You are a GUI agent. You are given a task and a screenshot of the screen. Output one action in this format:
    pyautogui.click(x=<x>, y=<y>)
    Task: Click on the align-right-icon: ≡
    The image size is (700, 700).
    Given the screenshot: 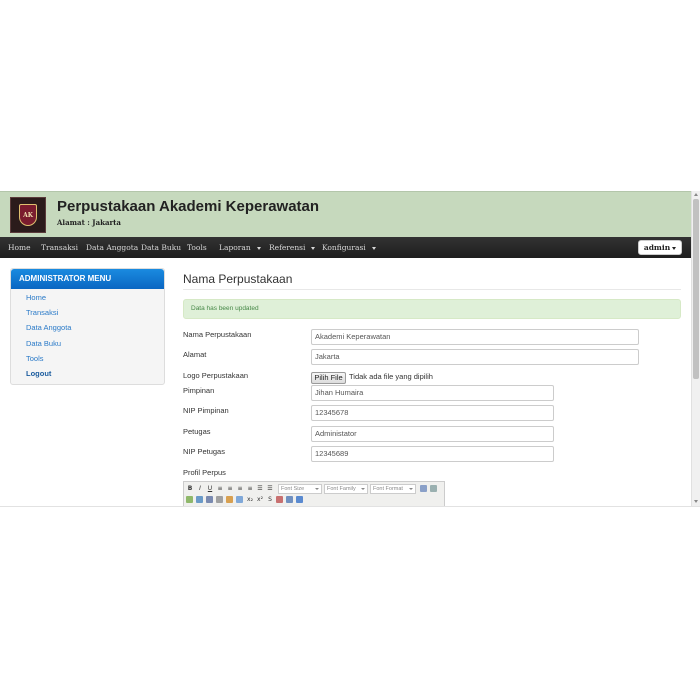 What is the action you would take?
    pyautogui.click(x=240, y=489)
    